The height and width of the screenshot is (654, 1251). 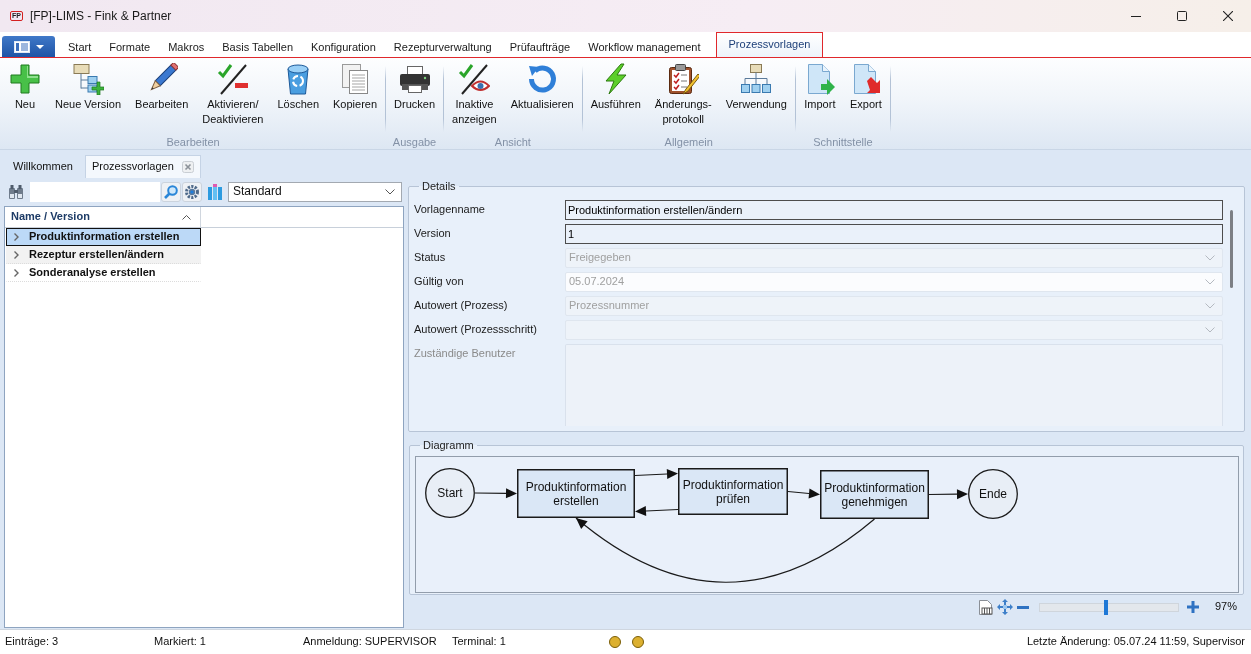 What do you see at coordinates (130, 47) in the screenshot?
I see `ribbon-tab: Formate` at bounding box center [130, 47].